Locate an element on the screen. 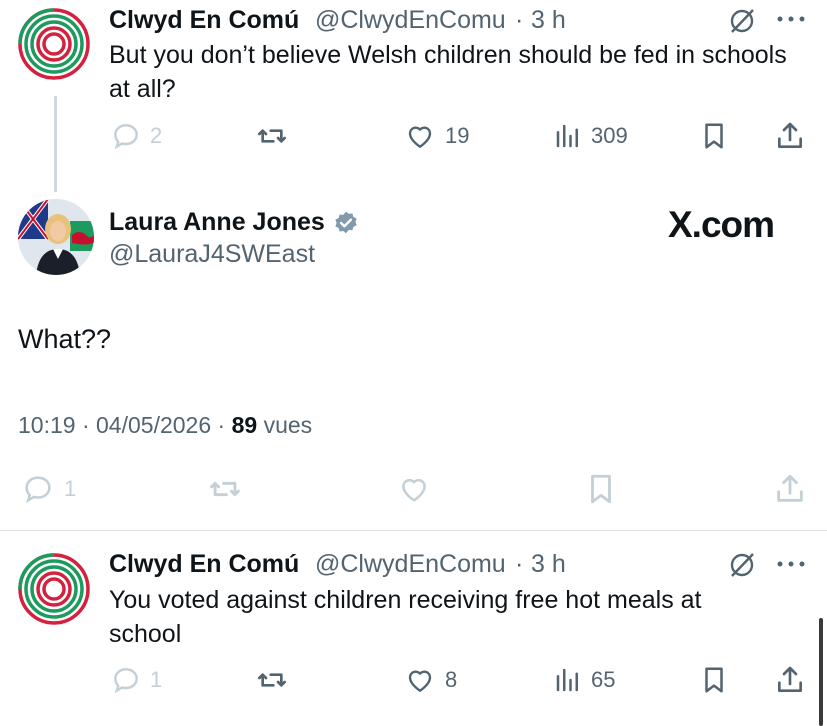  tweet-date: 04/05/2026 is located at coordinates (153, 425).